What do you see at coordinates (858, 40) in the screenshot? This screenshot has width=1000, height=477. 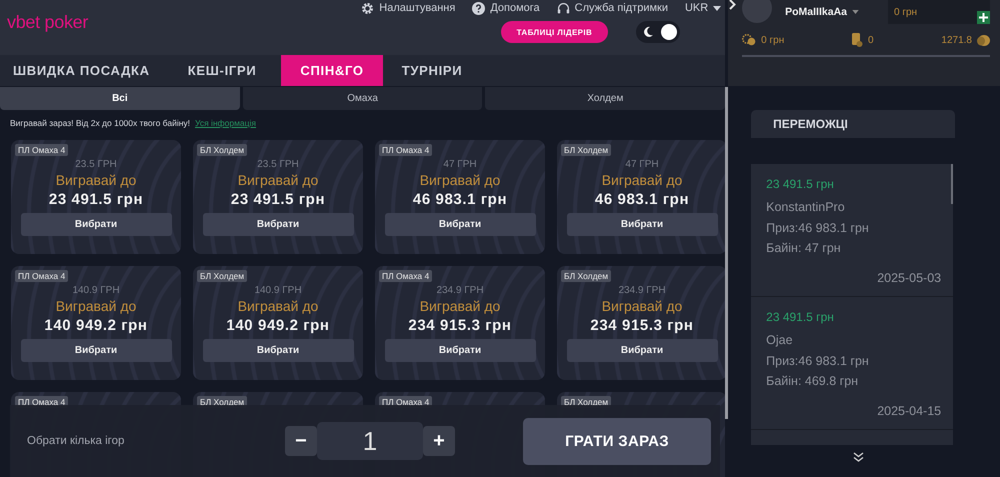 I see `ticket-icon` at bounding box center [858, 40].